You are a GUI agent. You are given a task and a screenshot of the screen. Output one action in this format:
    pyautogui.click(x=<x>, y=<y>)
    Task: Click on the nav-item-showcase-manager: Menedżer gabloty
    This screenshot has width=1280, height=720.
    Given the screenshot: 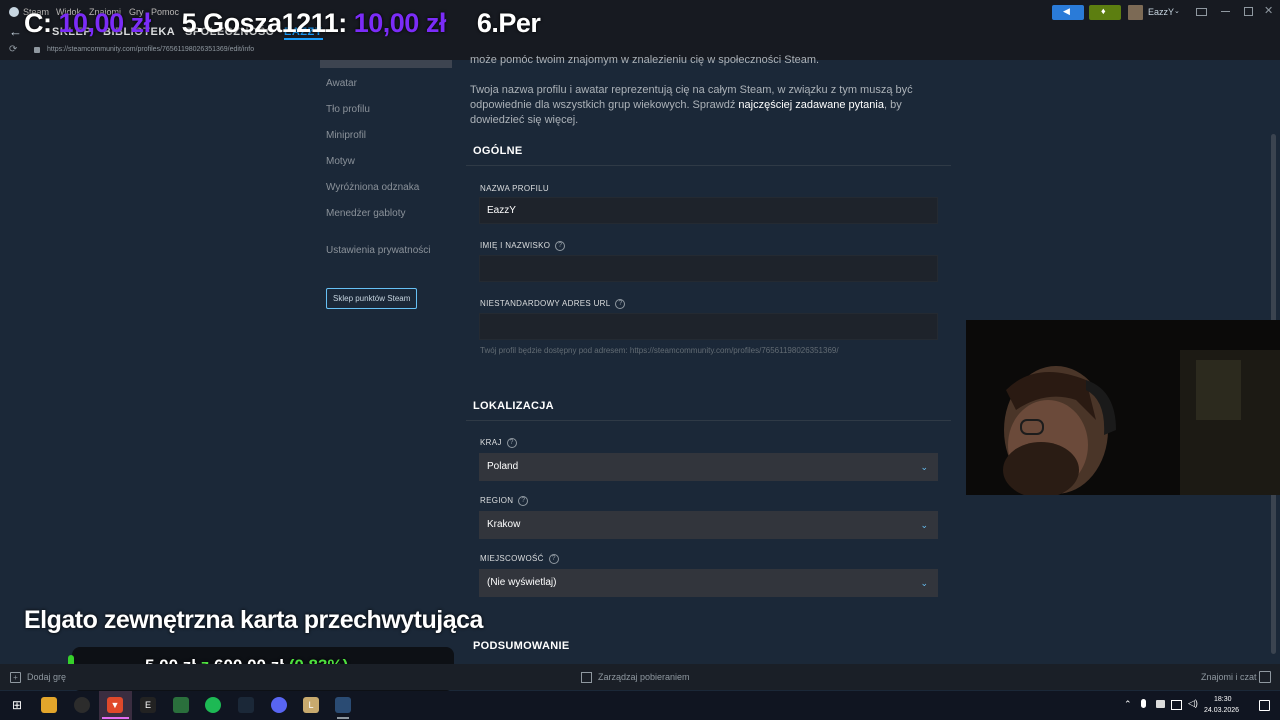 What is the action you would take?
    pyautogui.click(x=366, y=213)
    